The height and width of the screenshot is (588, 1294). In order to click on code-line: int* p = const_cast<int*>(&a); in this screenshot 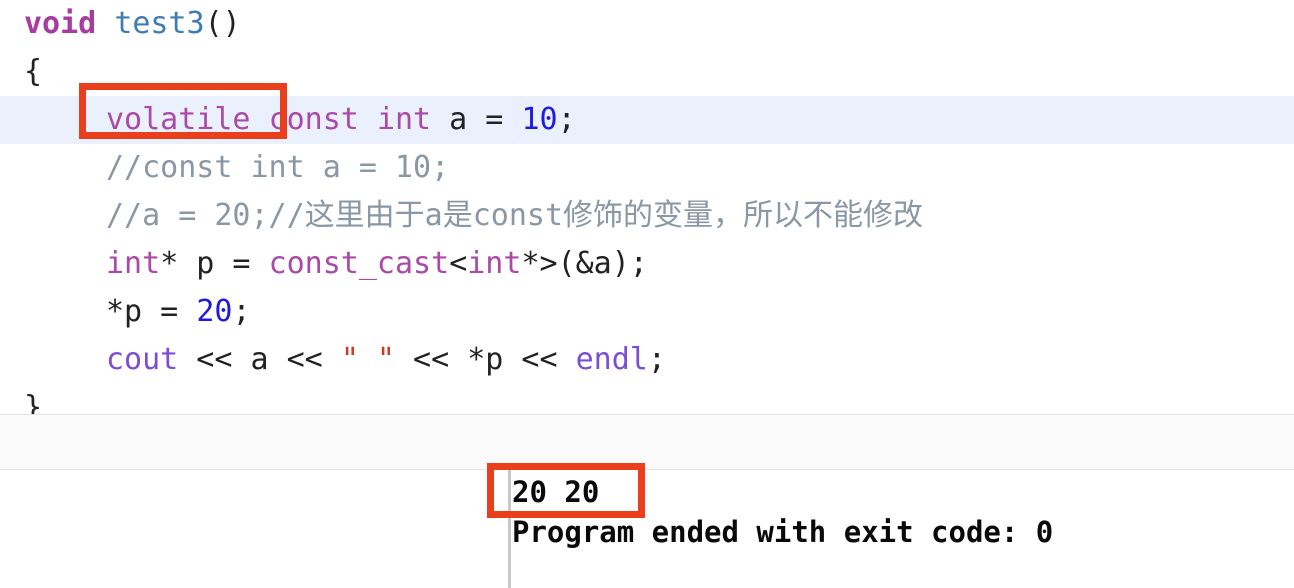, I will do `click(647, 264)`.